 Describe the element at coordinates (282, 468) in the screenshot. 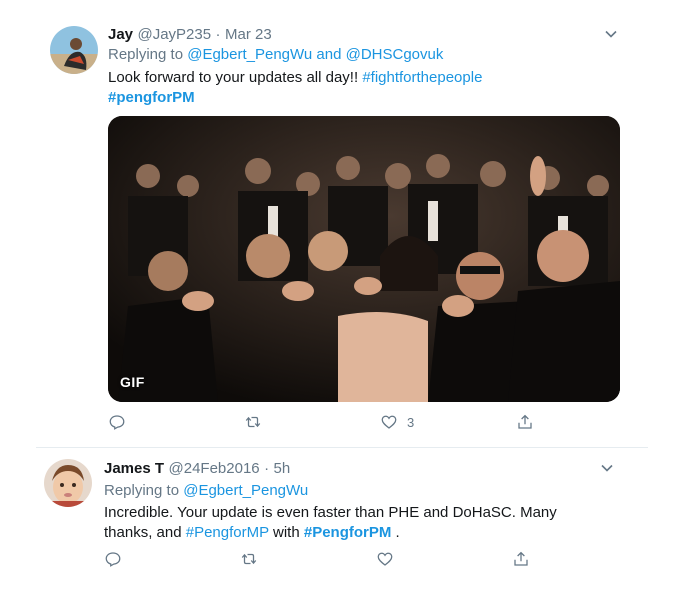

I see `timestamp: 5h` at that location.